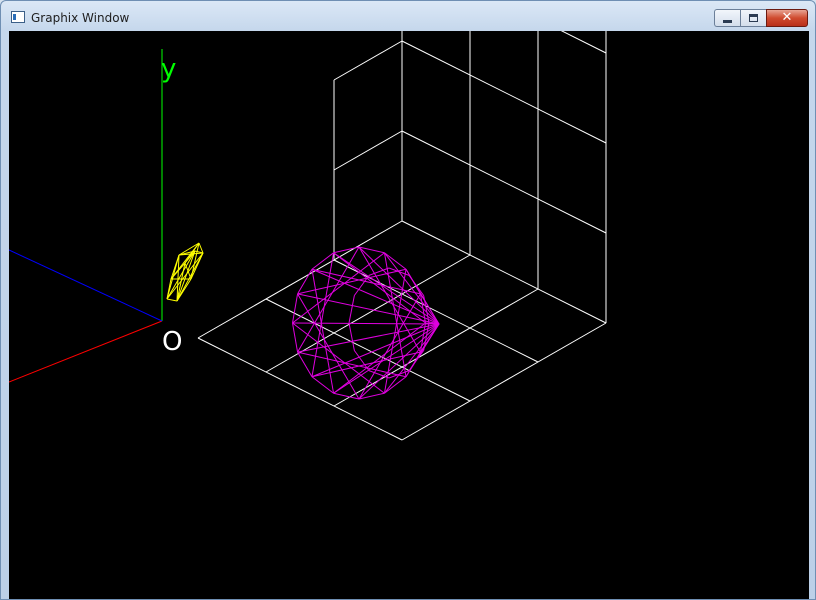 The width and height of the screenshot is (816, 600). Describe the element at coordinates (86, 351) in the screenshot. I see `x-axis` at that location.